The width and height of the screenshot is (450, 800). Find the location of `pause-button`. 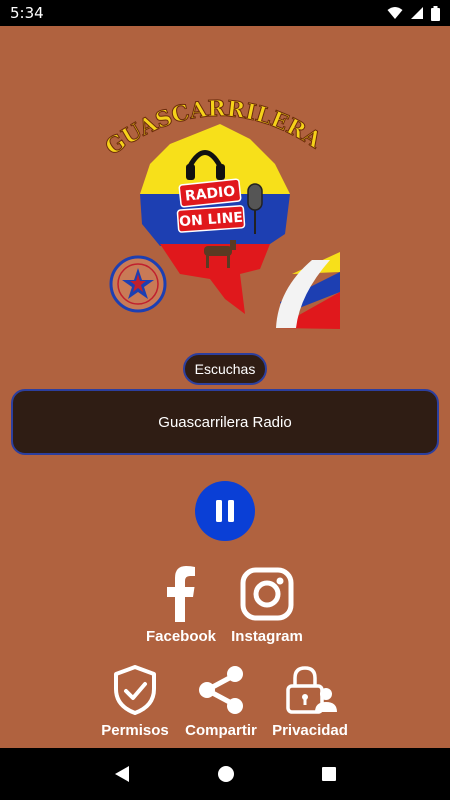

pause-button is located at coordinates (225, 511).